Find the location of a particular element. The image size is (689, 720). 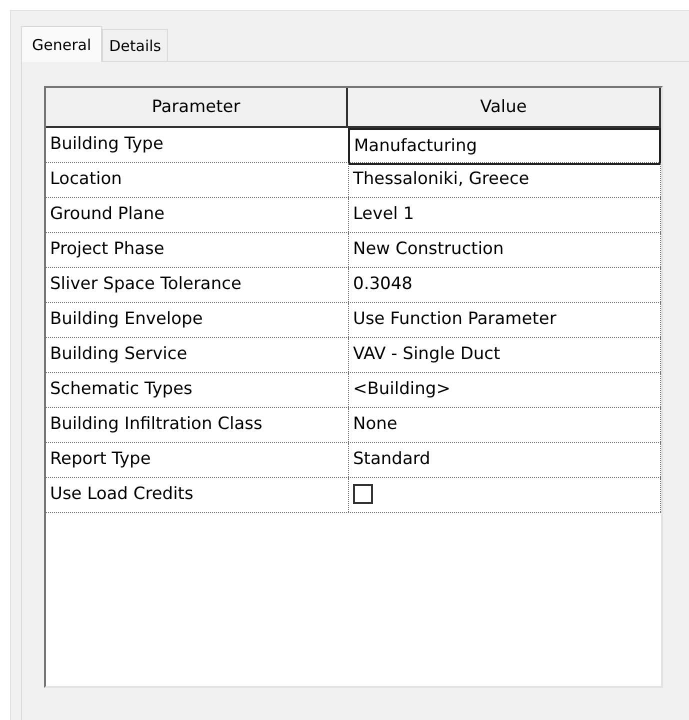

parameter-cell-text: Building Service is located at coordinates (118, 354).